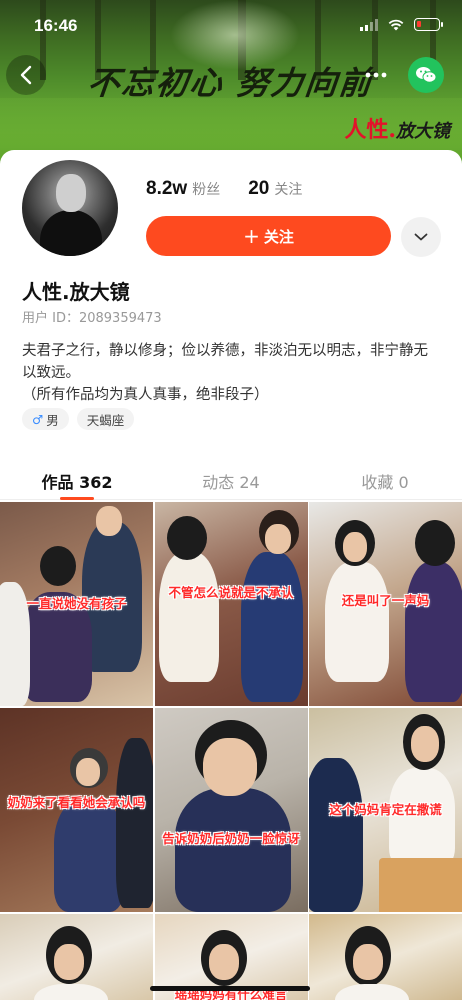 The width and height of the screenshot is (462, 1000). Describe the element at coordinates (230, 83) in the screenshot. I see `banner-calligraphy: 不忘初心 努力向前` at that location.